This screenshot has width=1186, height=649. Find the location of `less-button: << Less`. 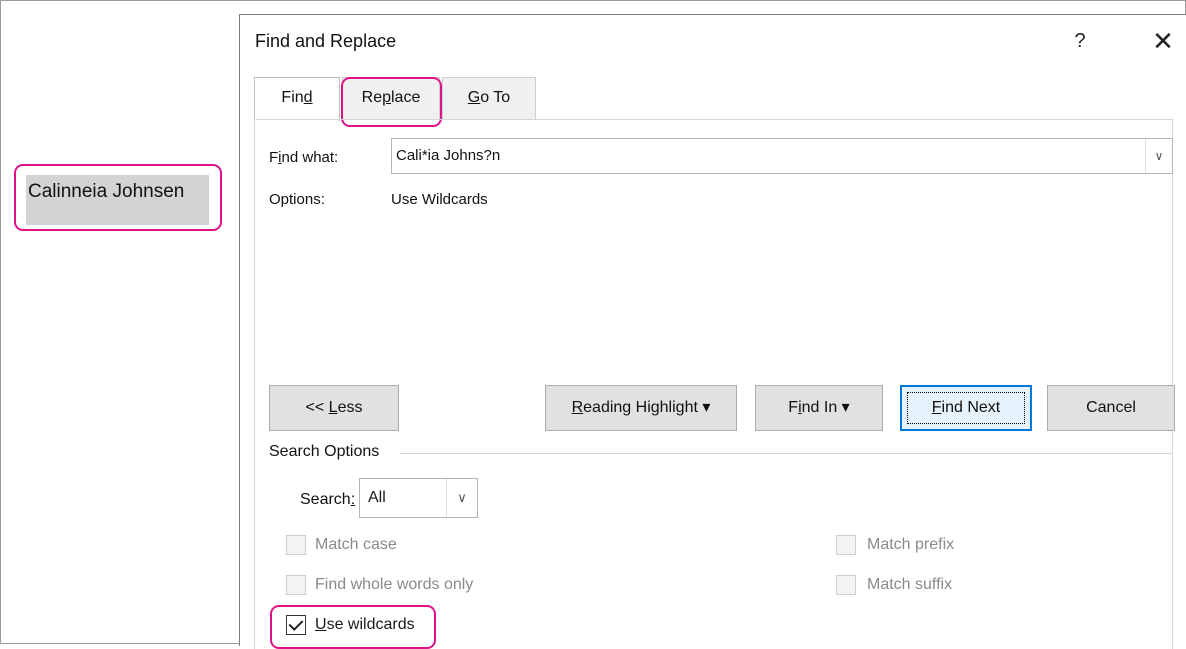

less-button: << Less is located at coordinates (334, 408).